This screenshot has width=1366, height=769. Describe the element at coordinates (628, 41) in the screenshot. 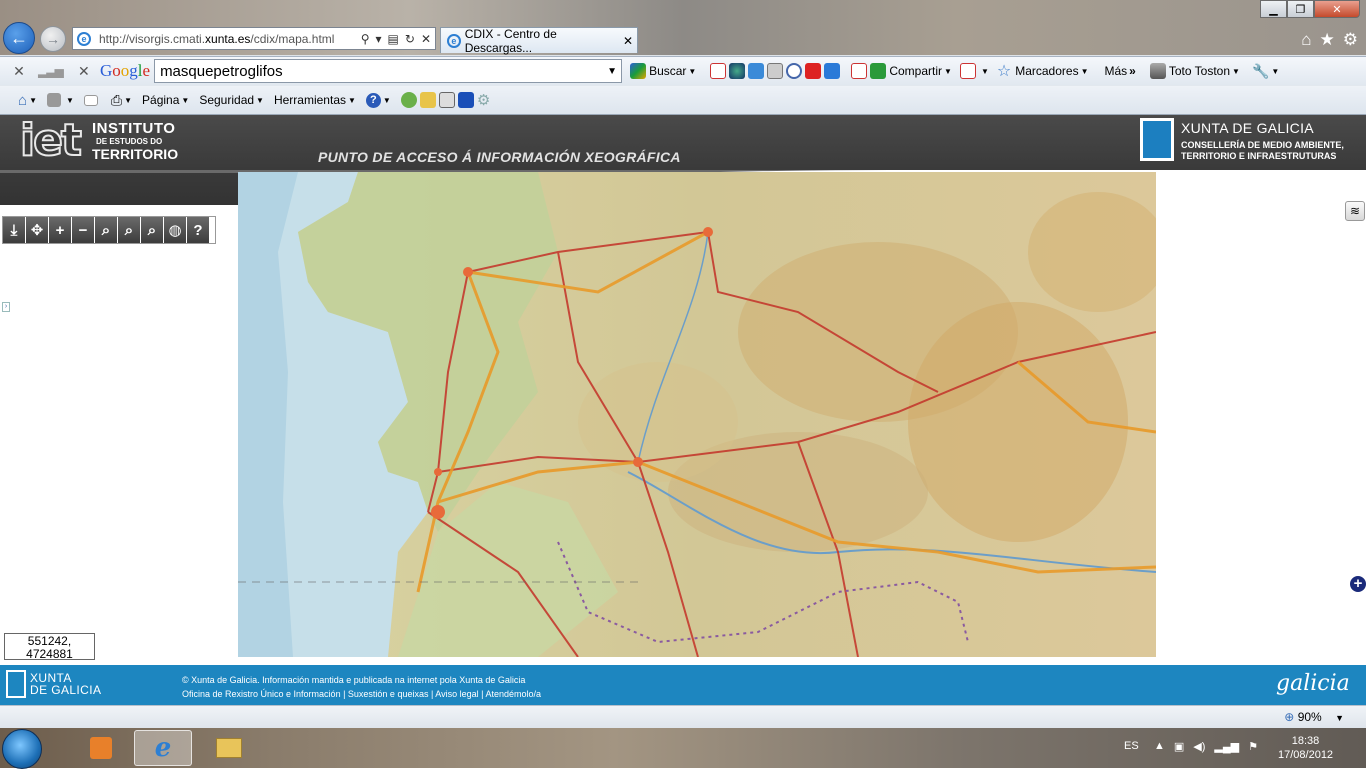

I see `tab-close-icon: ✕` at that location.